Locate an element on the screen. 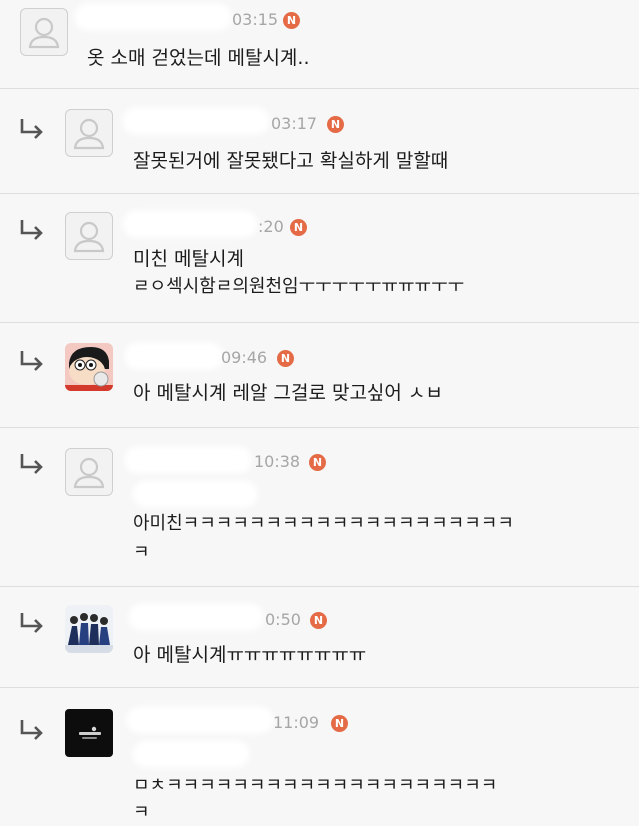 The width and height of the screenshot is (639, 826). comment-text: 잘못된거에 잘못됐다고 확실하게 말할때 is located at coordinates (291, 161).